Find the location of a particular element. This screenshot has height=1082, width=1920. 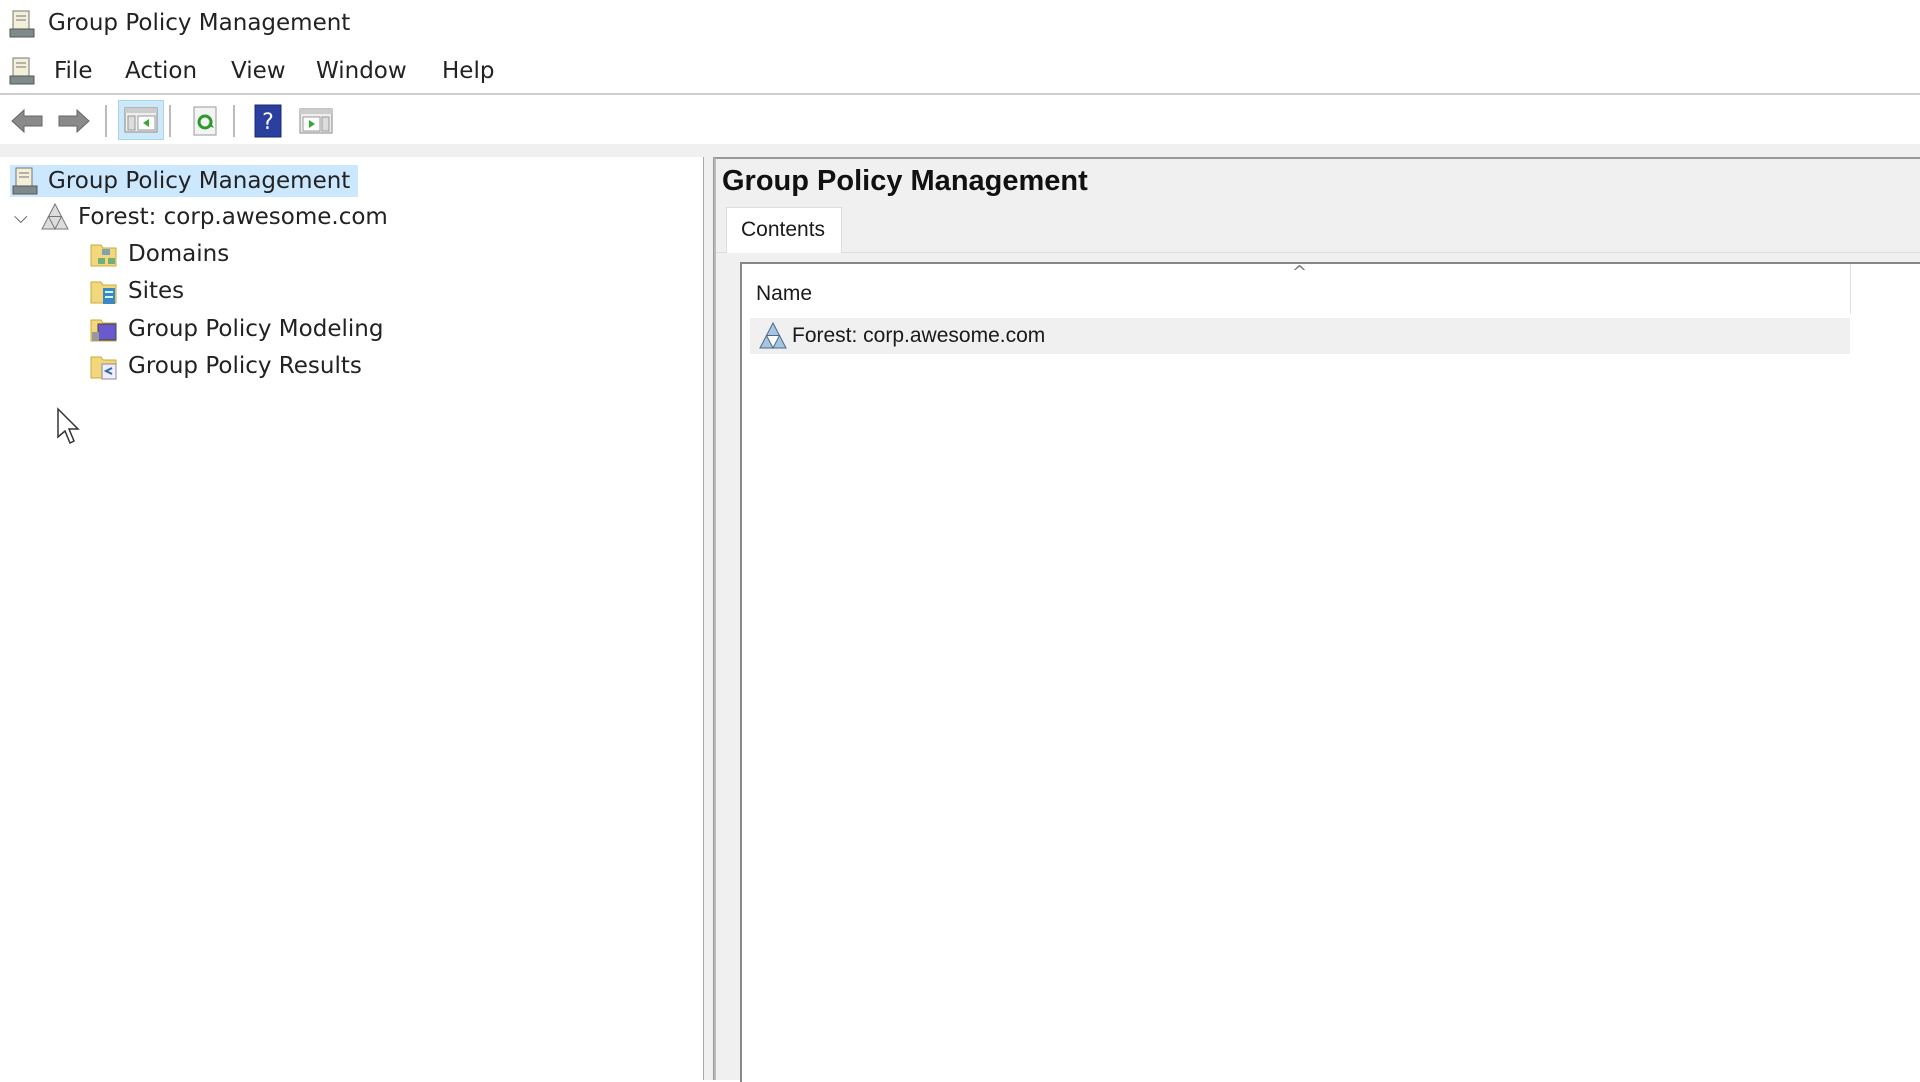

refresh-icon is located at coordinates (205, 121).